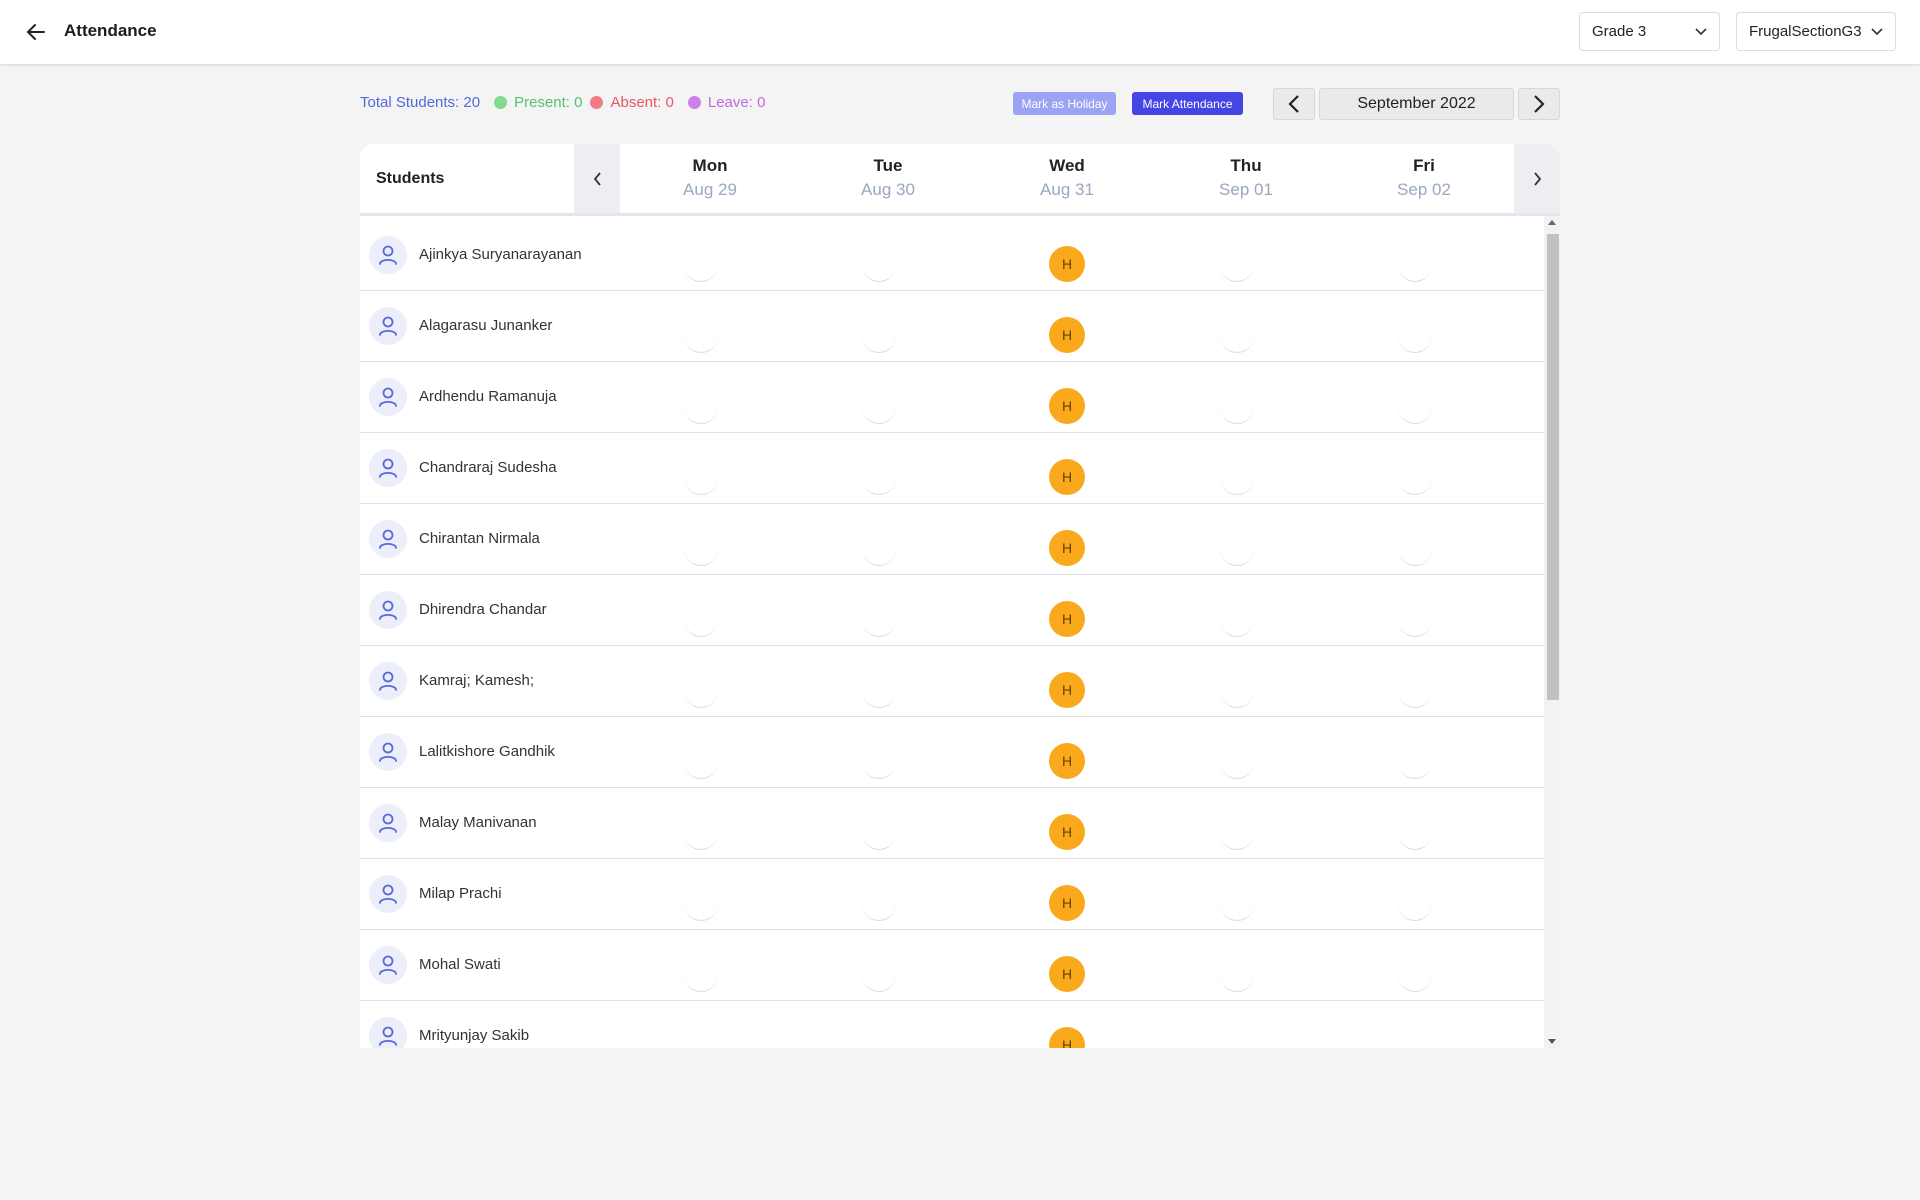 The image size is (1920, 1200). What do you see at coordinates (474, 1035) in the screenshot?
I see `student-name: Mrityunjay Sakib` at bounding box center [474, 1035].